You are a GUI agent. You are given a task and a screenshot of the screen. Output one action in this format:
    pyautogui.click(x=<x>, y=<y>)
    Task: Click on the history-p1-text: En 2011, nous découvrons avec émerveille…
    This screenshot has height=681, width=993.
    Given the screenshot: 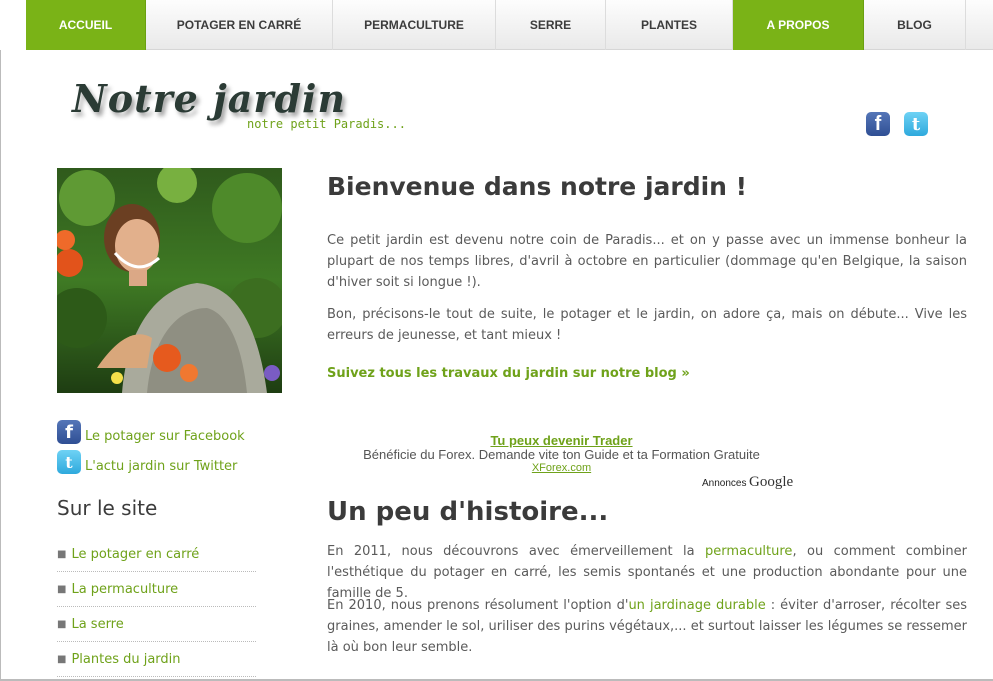 What is the action you would take?
    pyautogui.click(x=516, y=551)
    